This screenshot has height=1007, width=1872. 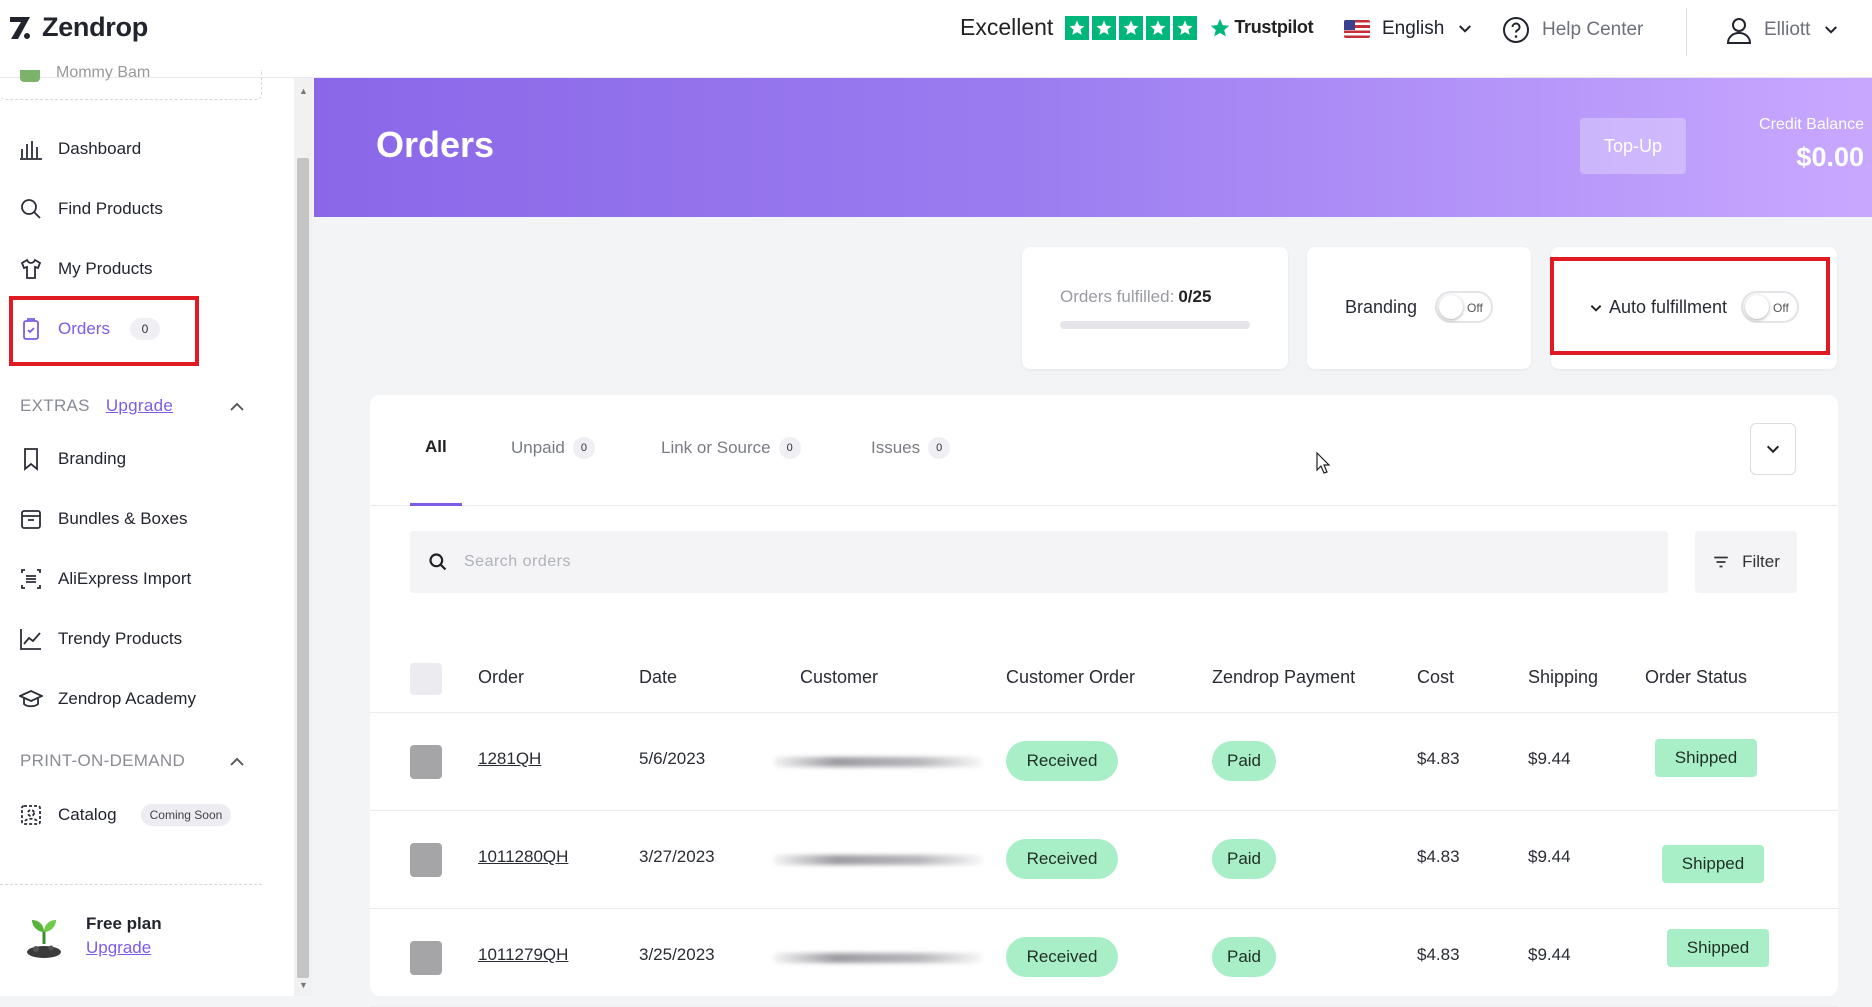 I want to click on trend-icon, so click(x=31, y=639).